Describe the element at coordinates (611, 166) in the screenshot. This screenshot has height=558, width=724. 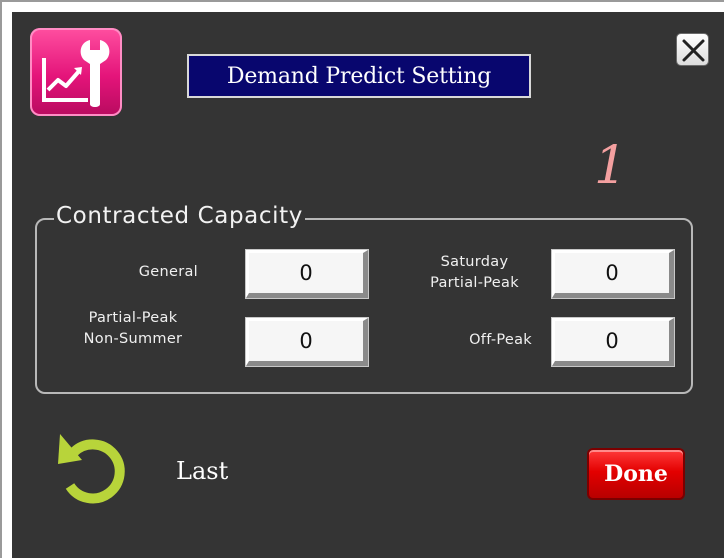
I see `page-number: 1` at that location.